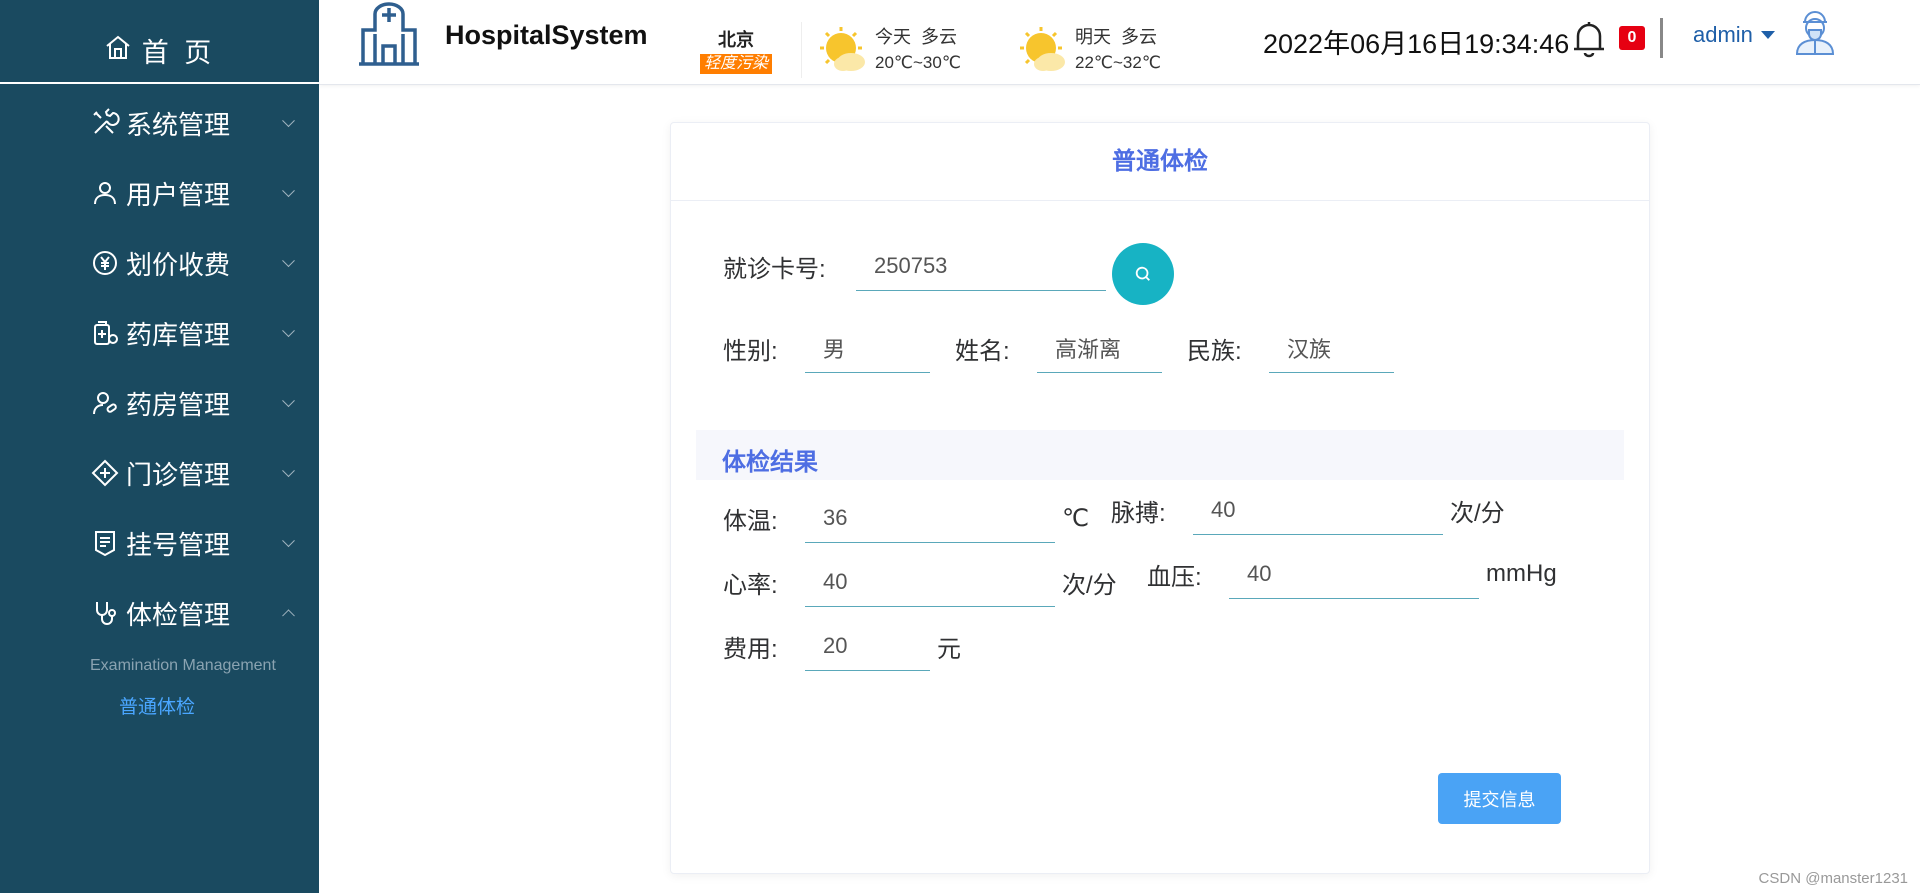 This screenshot has width=1920, height=893. What do you see at coordinates (288, 616) in the screenshot?
I see `chevron-up-icon` at bounding box center [288, 616].